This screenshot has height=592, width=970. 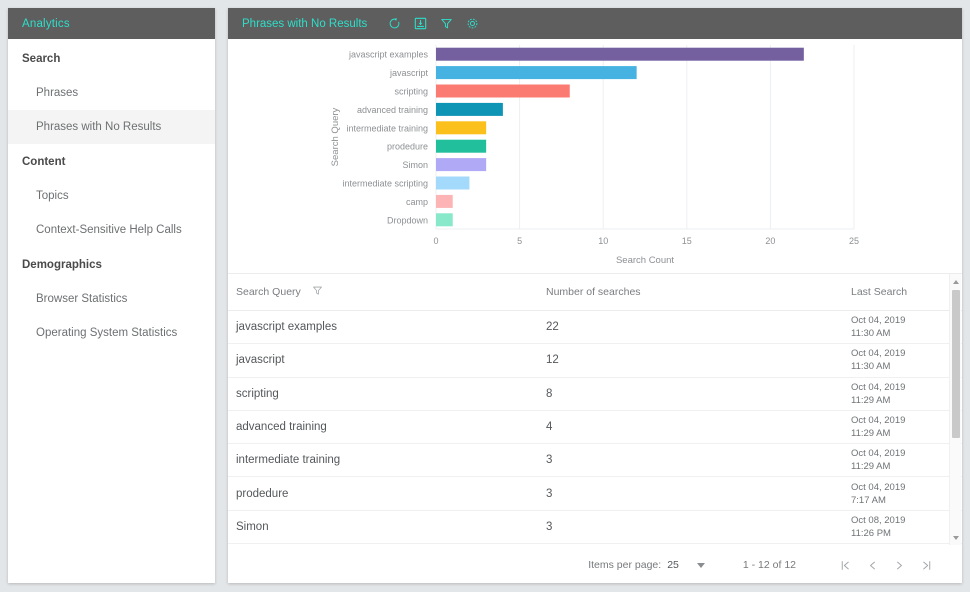 What do you see at coordinates (420, 24) in the screenshot?
I see `export-icon` at bounding box center [420, 24].